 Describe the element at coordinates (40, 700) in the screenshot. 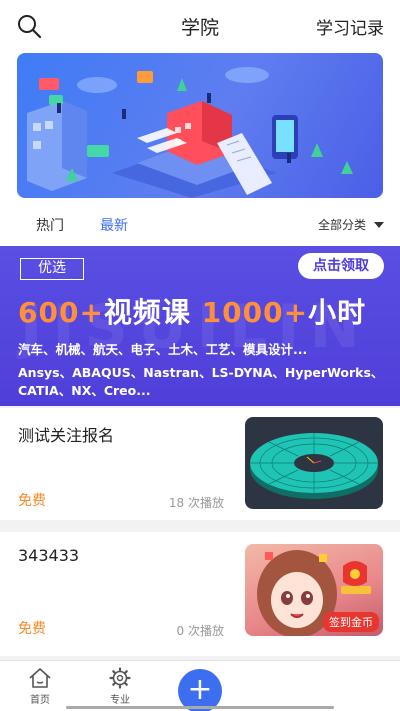

I see `tabbar-home-label: 首页` at that location.